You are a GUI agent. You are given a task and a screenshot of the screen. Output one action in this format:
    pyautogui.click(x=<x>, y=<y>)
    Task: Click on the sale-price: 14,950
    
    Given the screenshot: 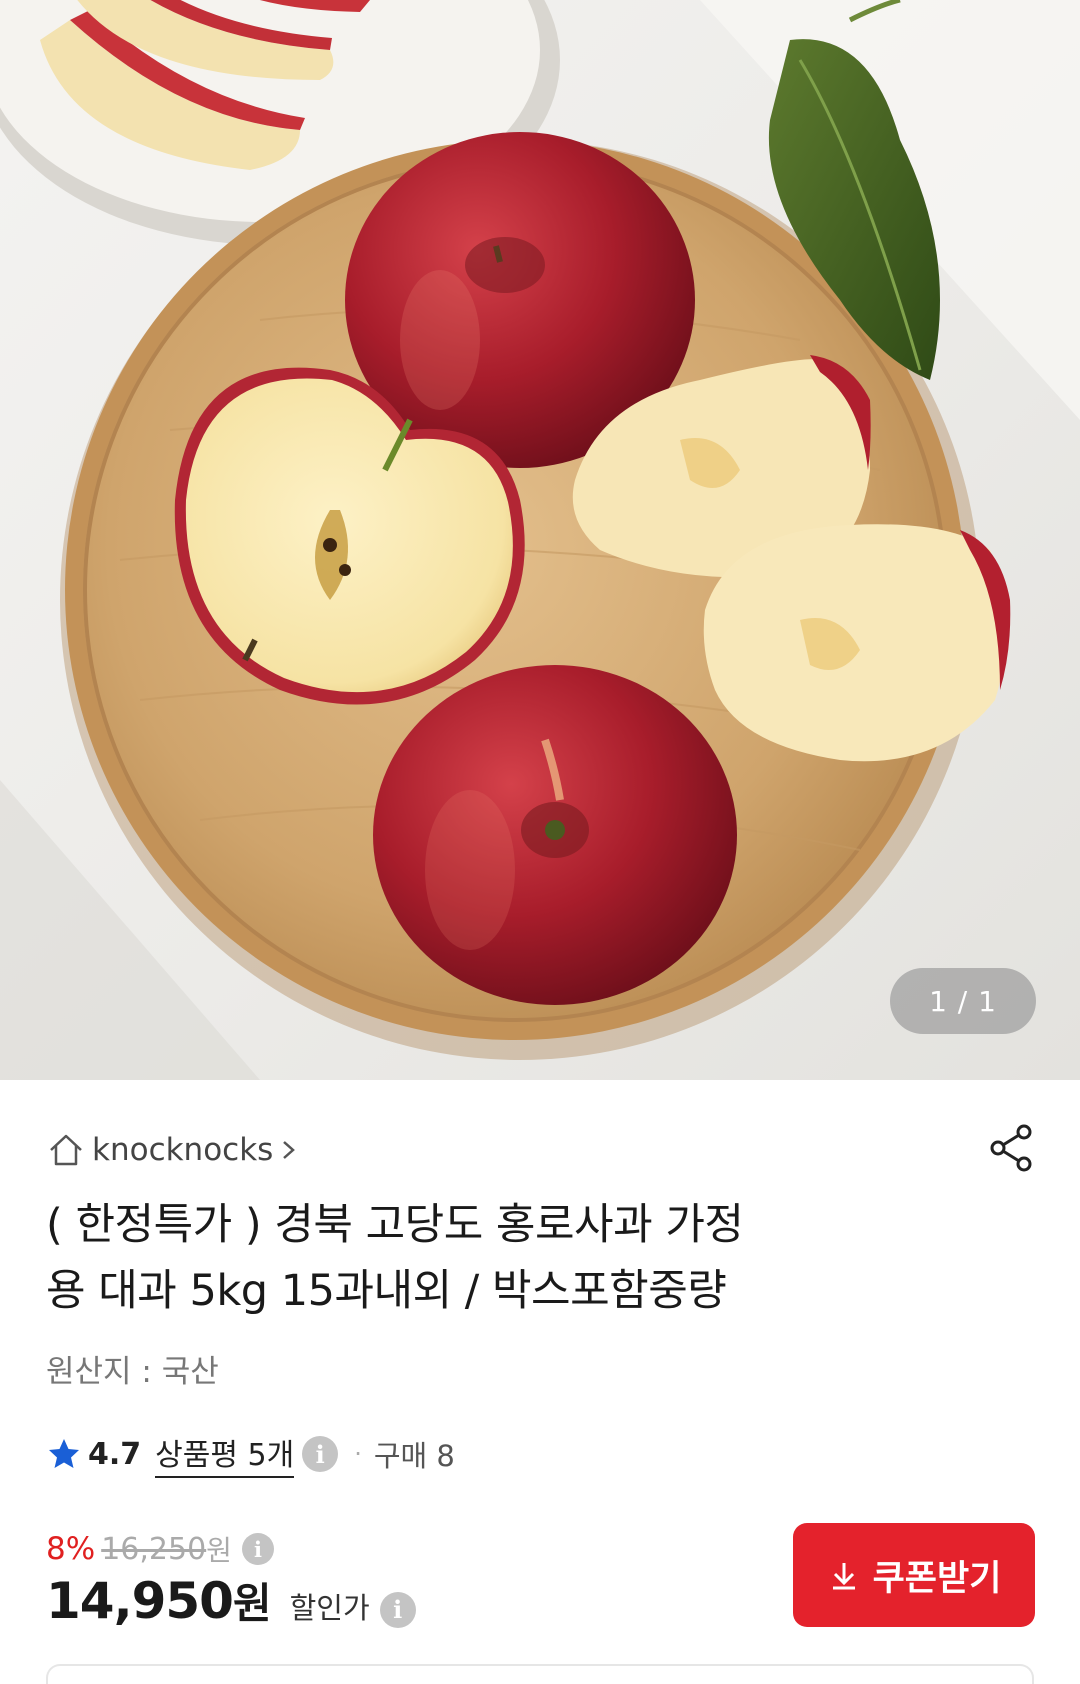 What is the action you would take?
    pyautogui.click(x=140, y=1601)
    